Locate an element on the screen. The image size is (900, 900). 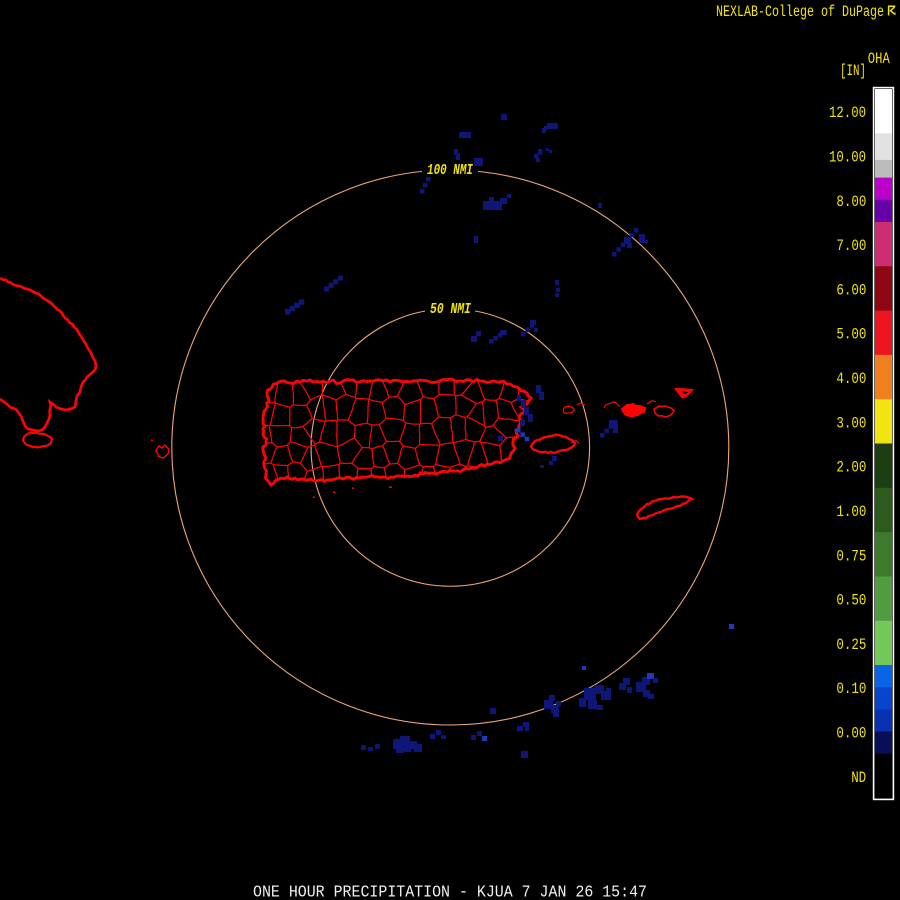
svg-text: ND is located at coordinates (858, 778).